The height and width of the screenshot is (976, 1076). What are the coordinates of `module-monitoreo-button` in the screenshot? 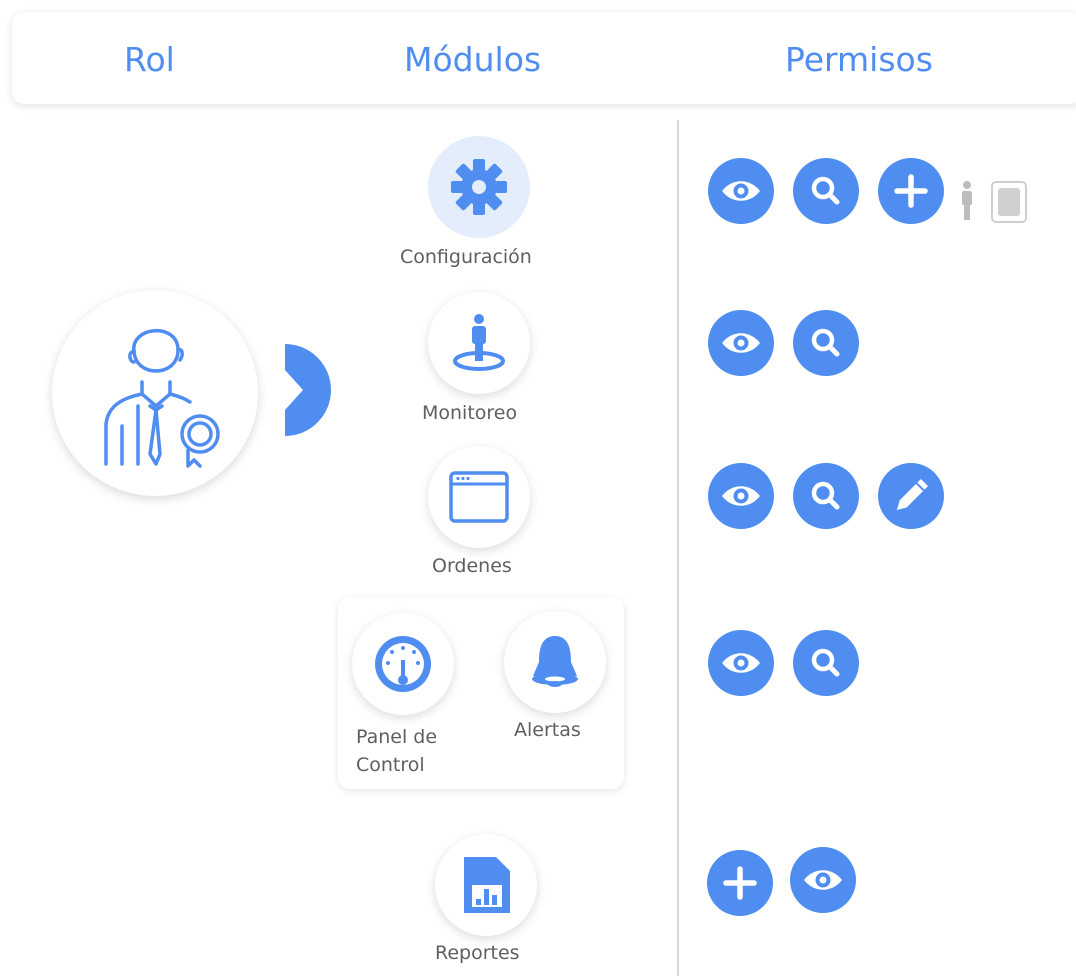 It's located at (479, 343).